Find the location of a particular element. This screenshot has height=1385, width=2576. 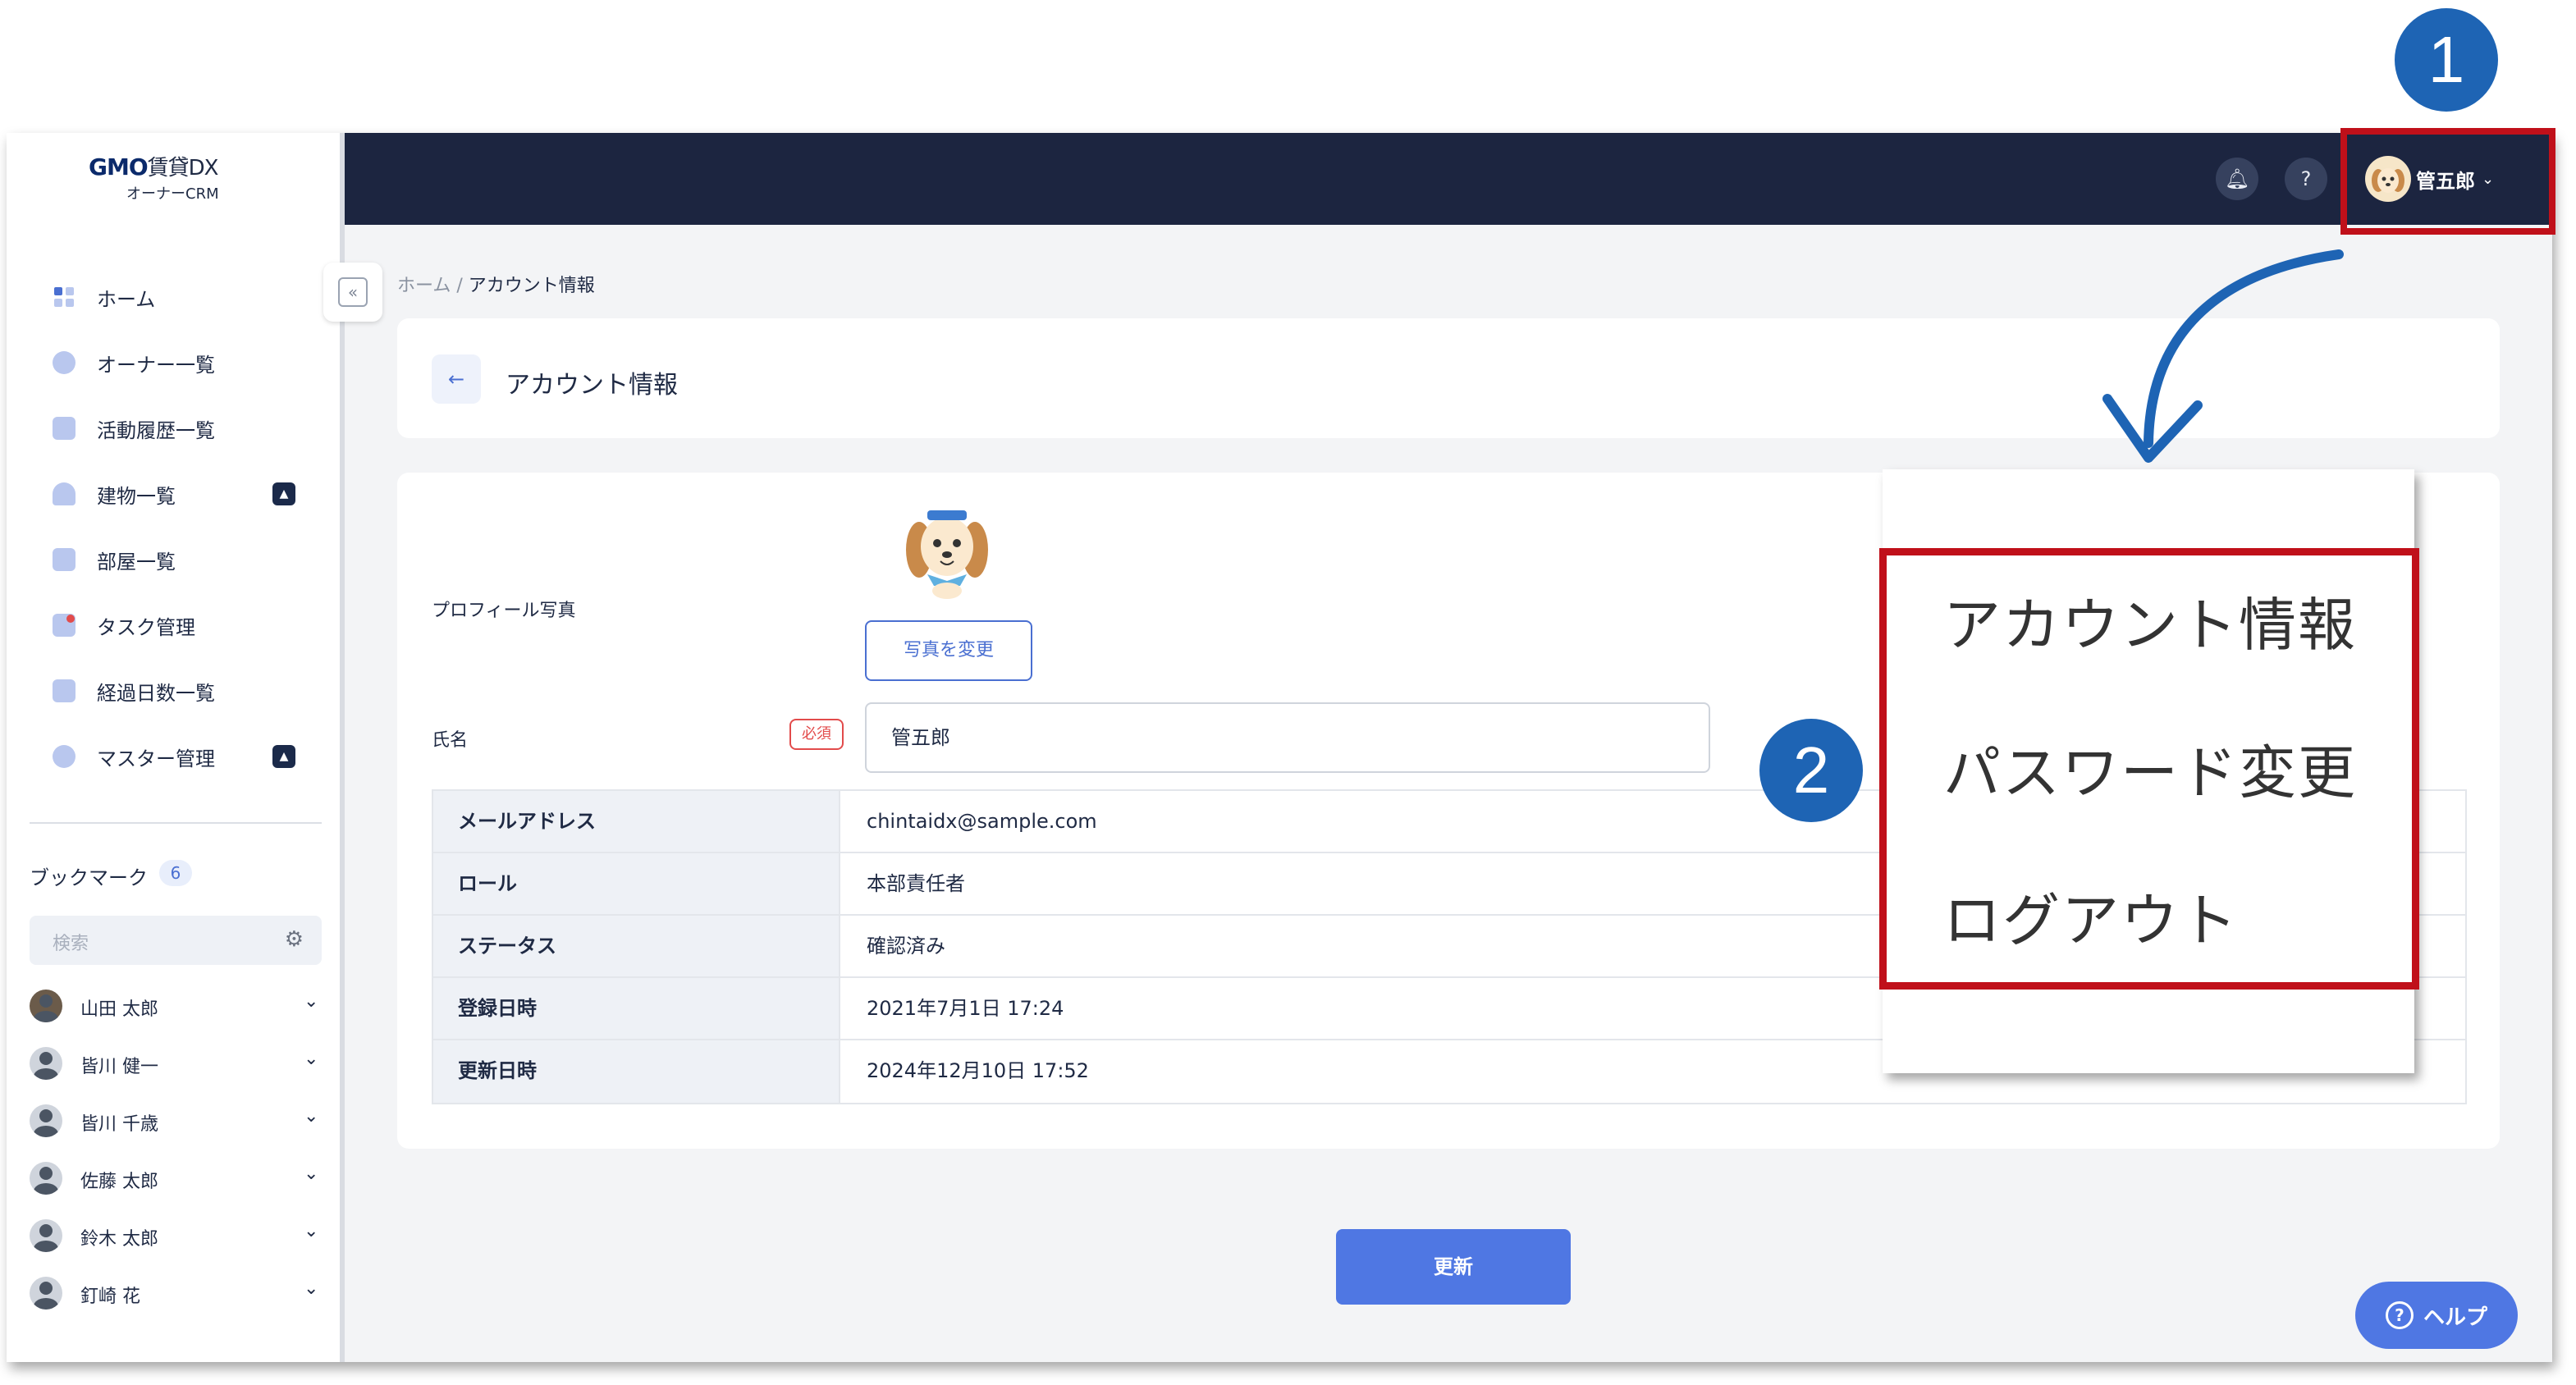

home-grid-icon is located at coordinates (64, 297).